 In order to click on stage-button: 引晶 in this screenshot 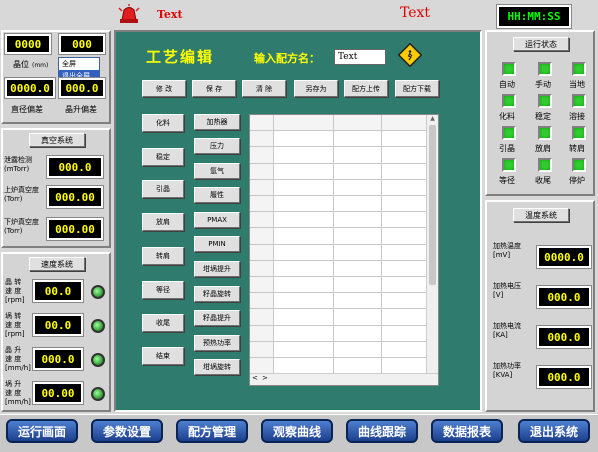, I will do `click(163, 189)`.